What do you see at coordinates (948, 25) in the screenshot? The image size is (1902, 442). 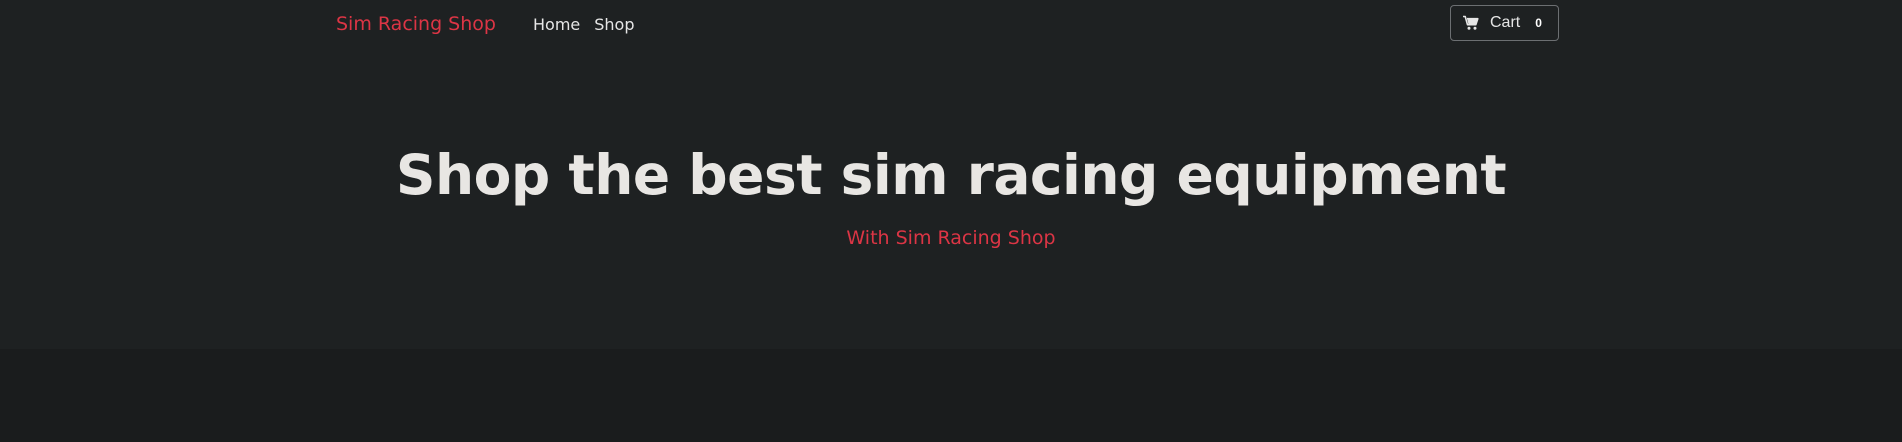 I see `navbar-container: Sim Racing Shop Home Shop Cart 0` at bounding box center [948, 25].